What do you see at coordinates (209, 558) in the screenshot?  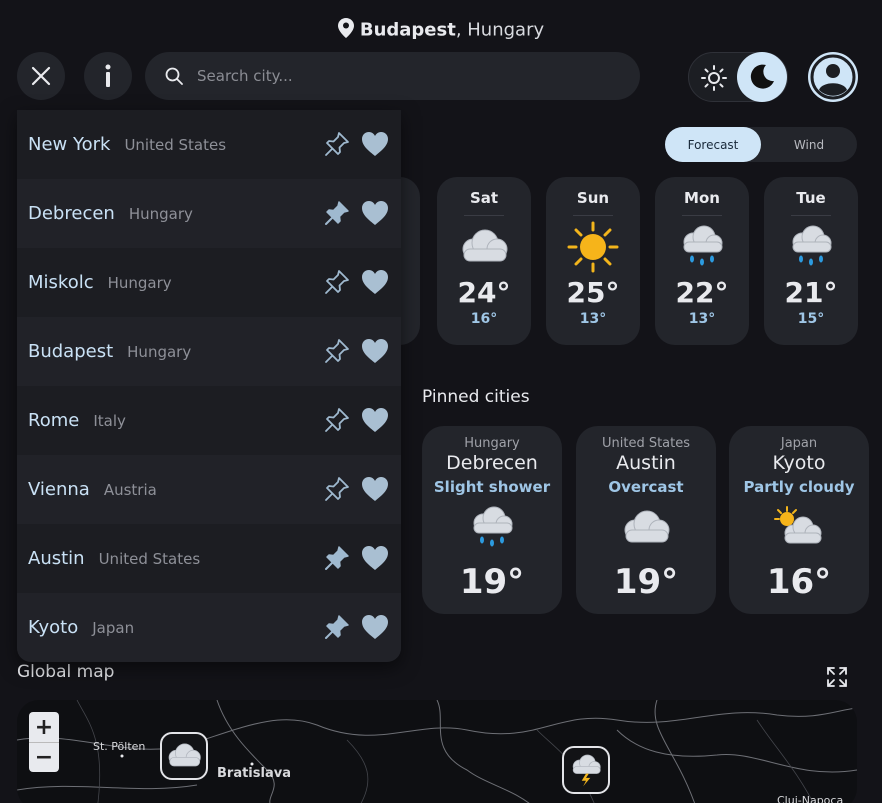 I see `city-list-item: Austin United States` at bounding box center [209, 558].